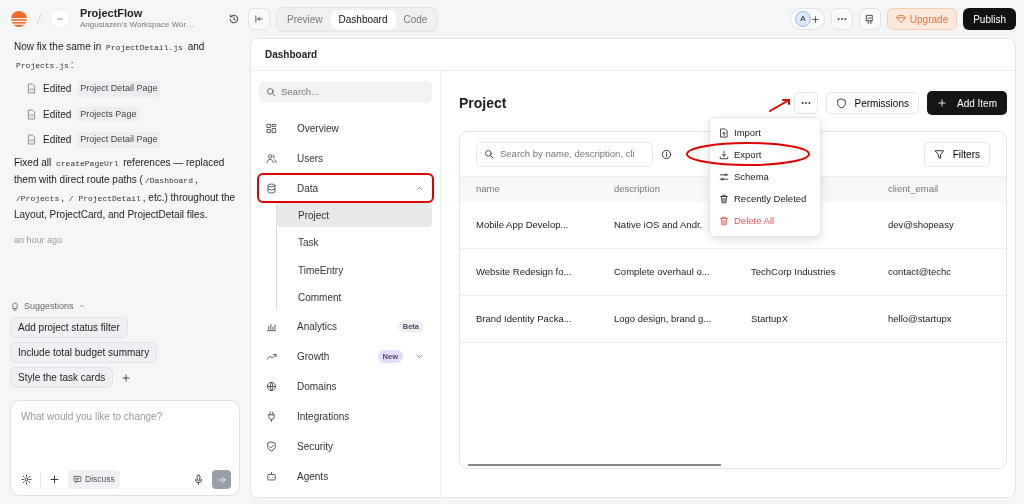  I want to click on robot-icon, so click(271, 476).